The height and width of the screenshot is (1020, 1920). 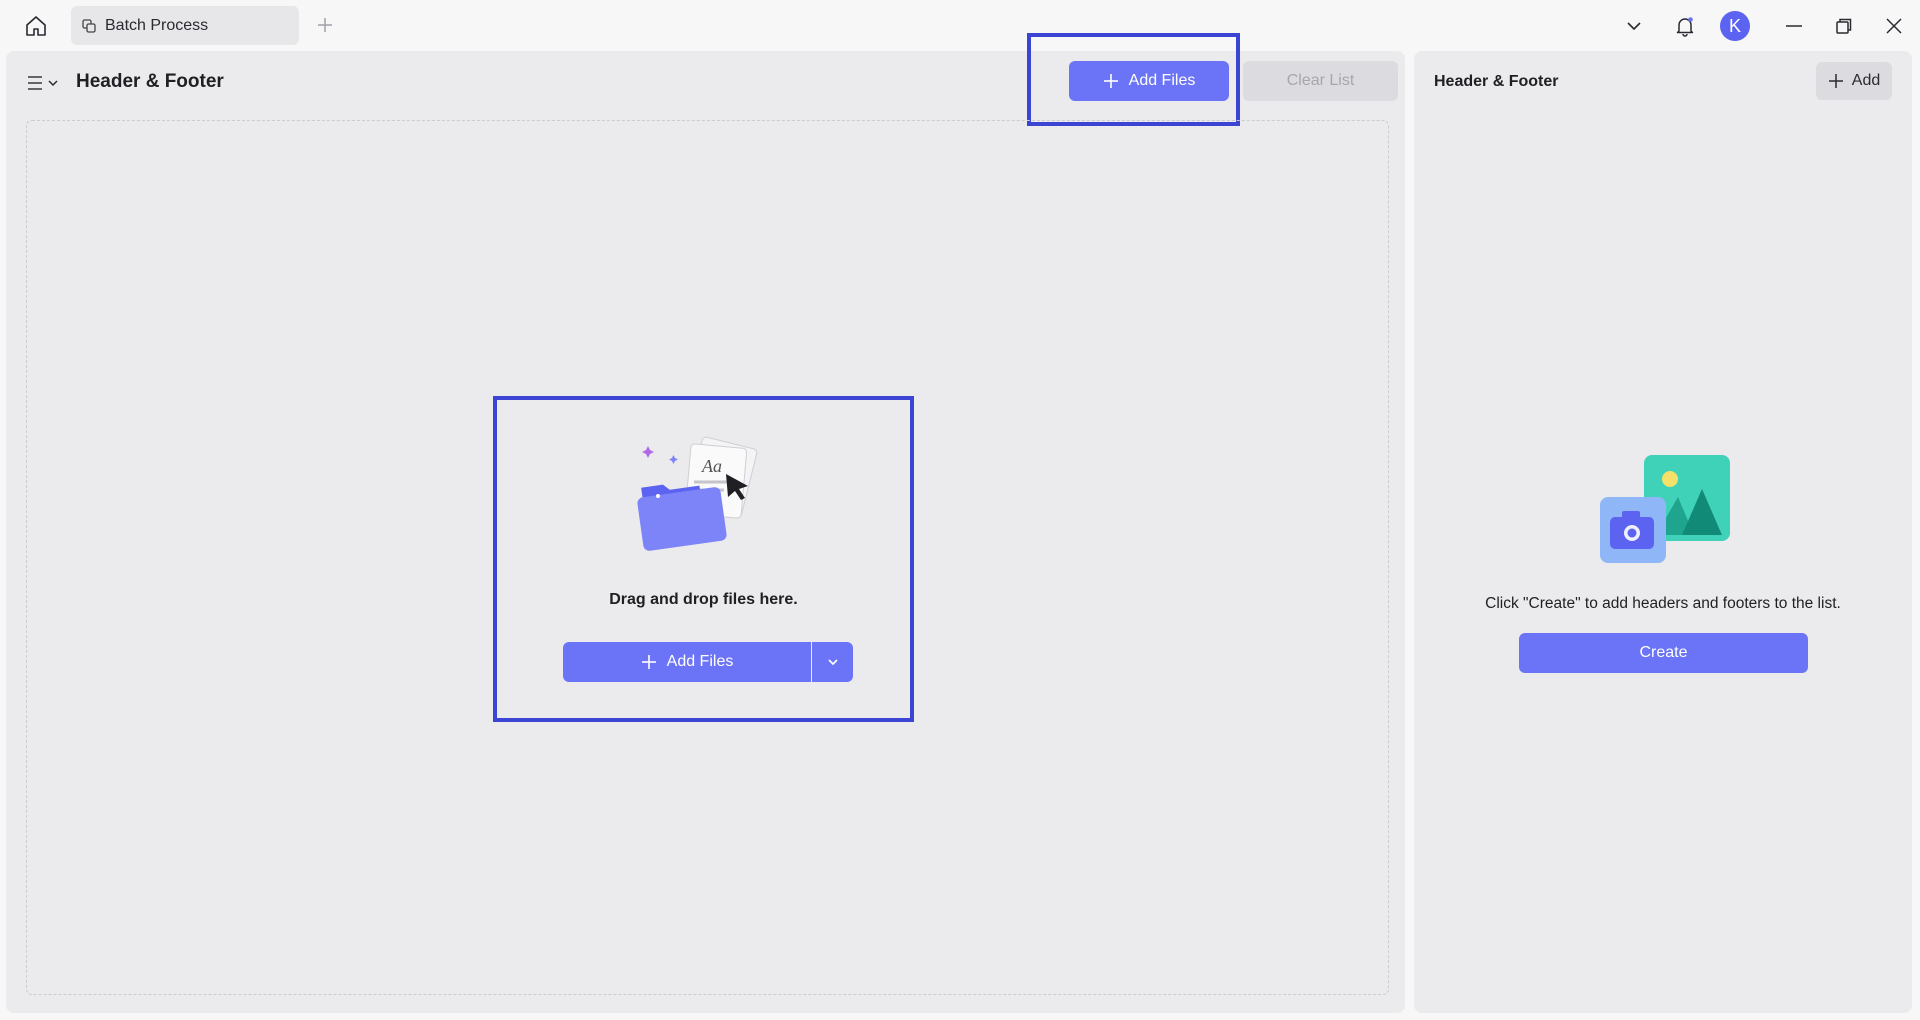 What do you see at coordinates (1496, 81) in the screenshot?
I see `side-panel-title: Header & Footer` at bounding box center [1496, 81].